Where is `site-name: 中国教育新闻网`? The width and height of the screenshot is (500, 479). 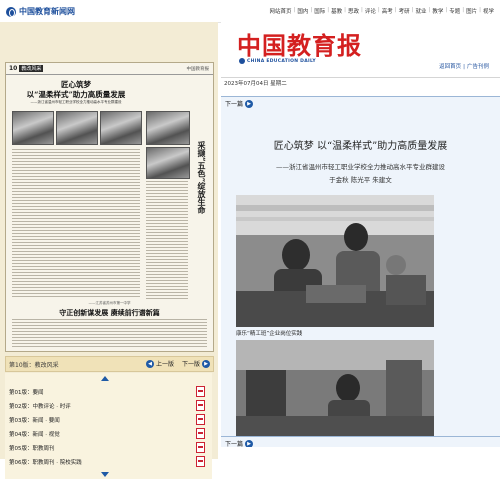 site-name: 中国教育新闻网 is located at coordinates (47, 11).